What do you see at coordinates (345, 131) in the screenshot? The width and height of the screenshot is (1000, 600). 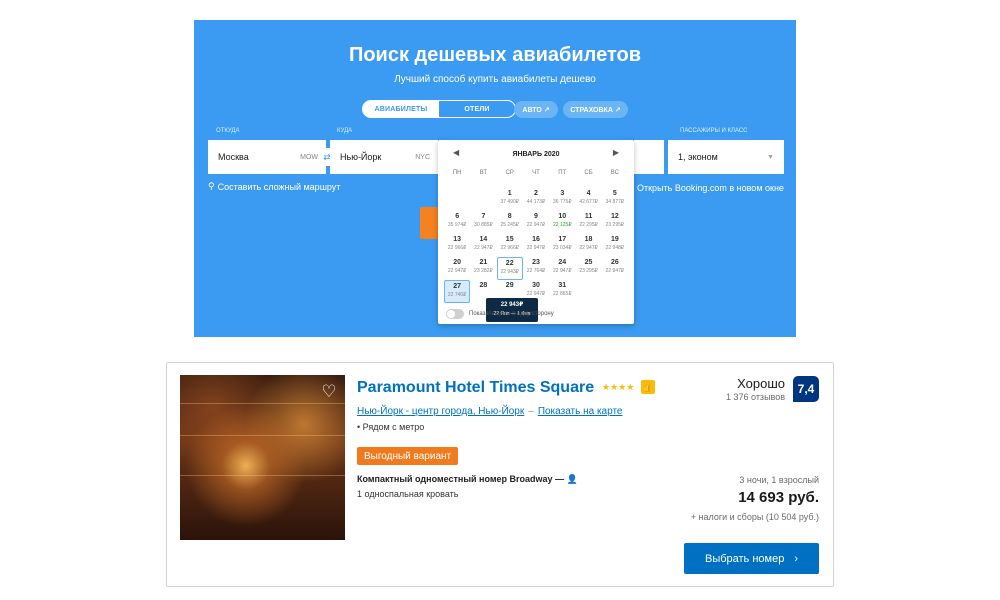 I see `to-label: КУДА` at bounding box center [345, 131].